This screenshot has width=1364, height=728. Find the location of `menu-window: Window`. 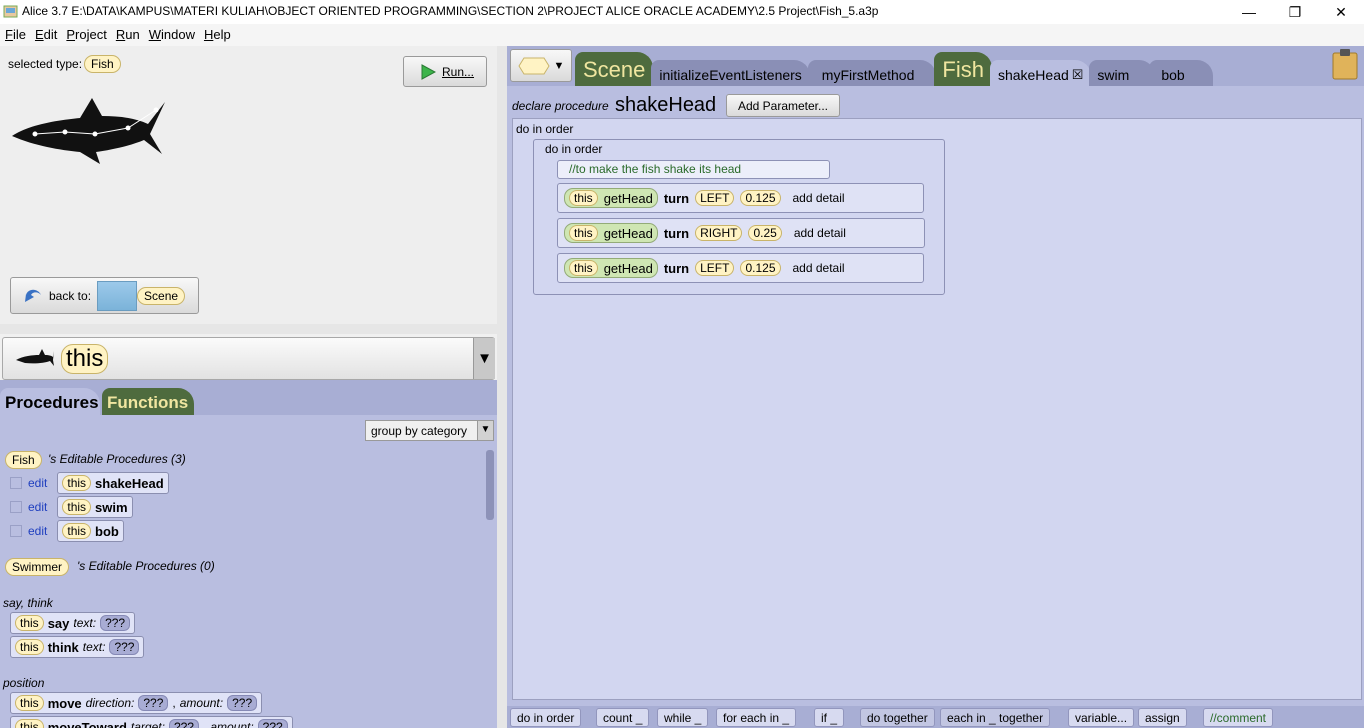

menu-window: Window is located at coordinates (171, 35).